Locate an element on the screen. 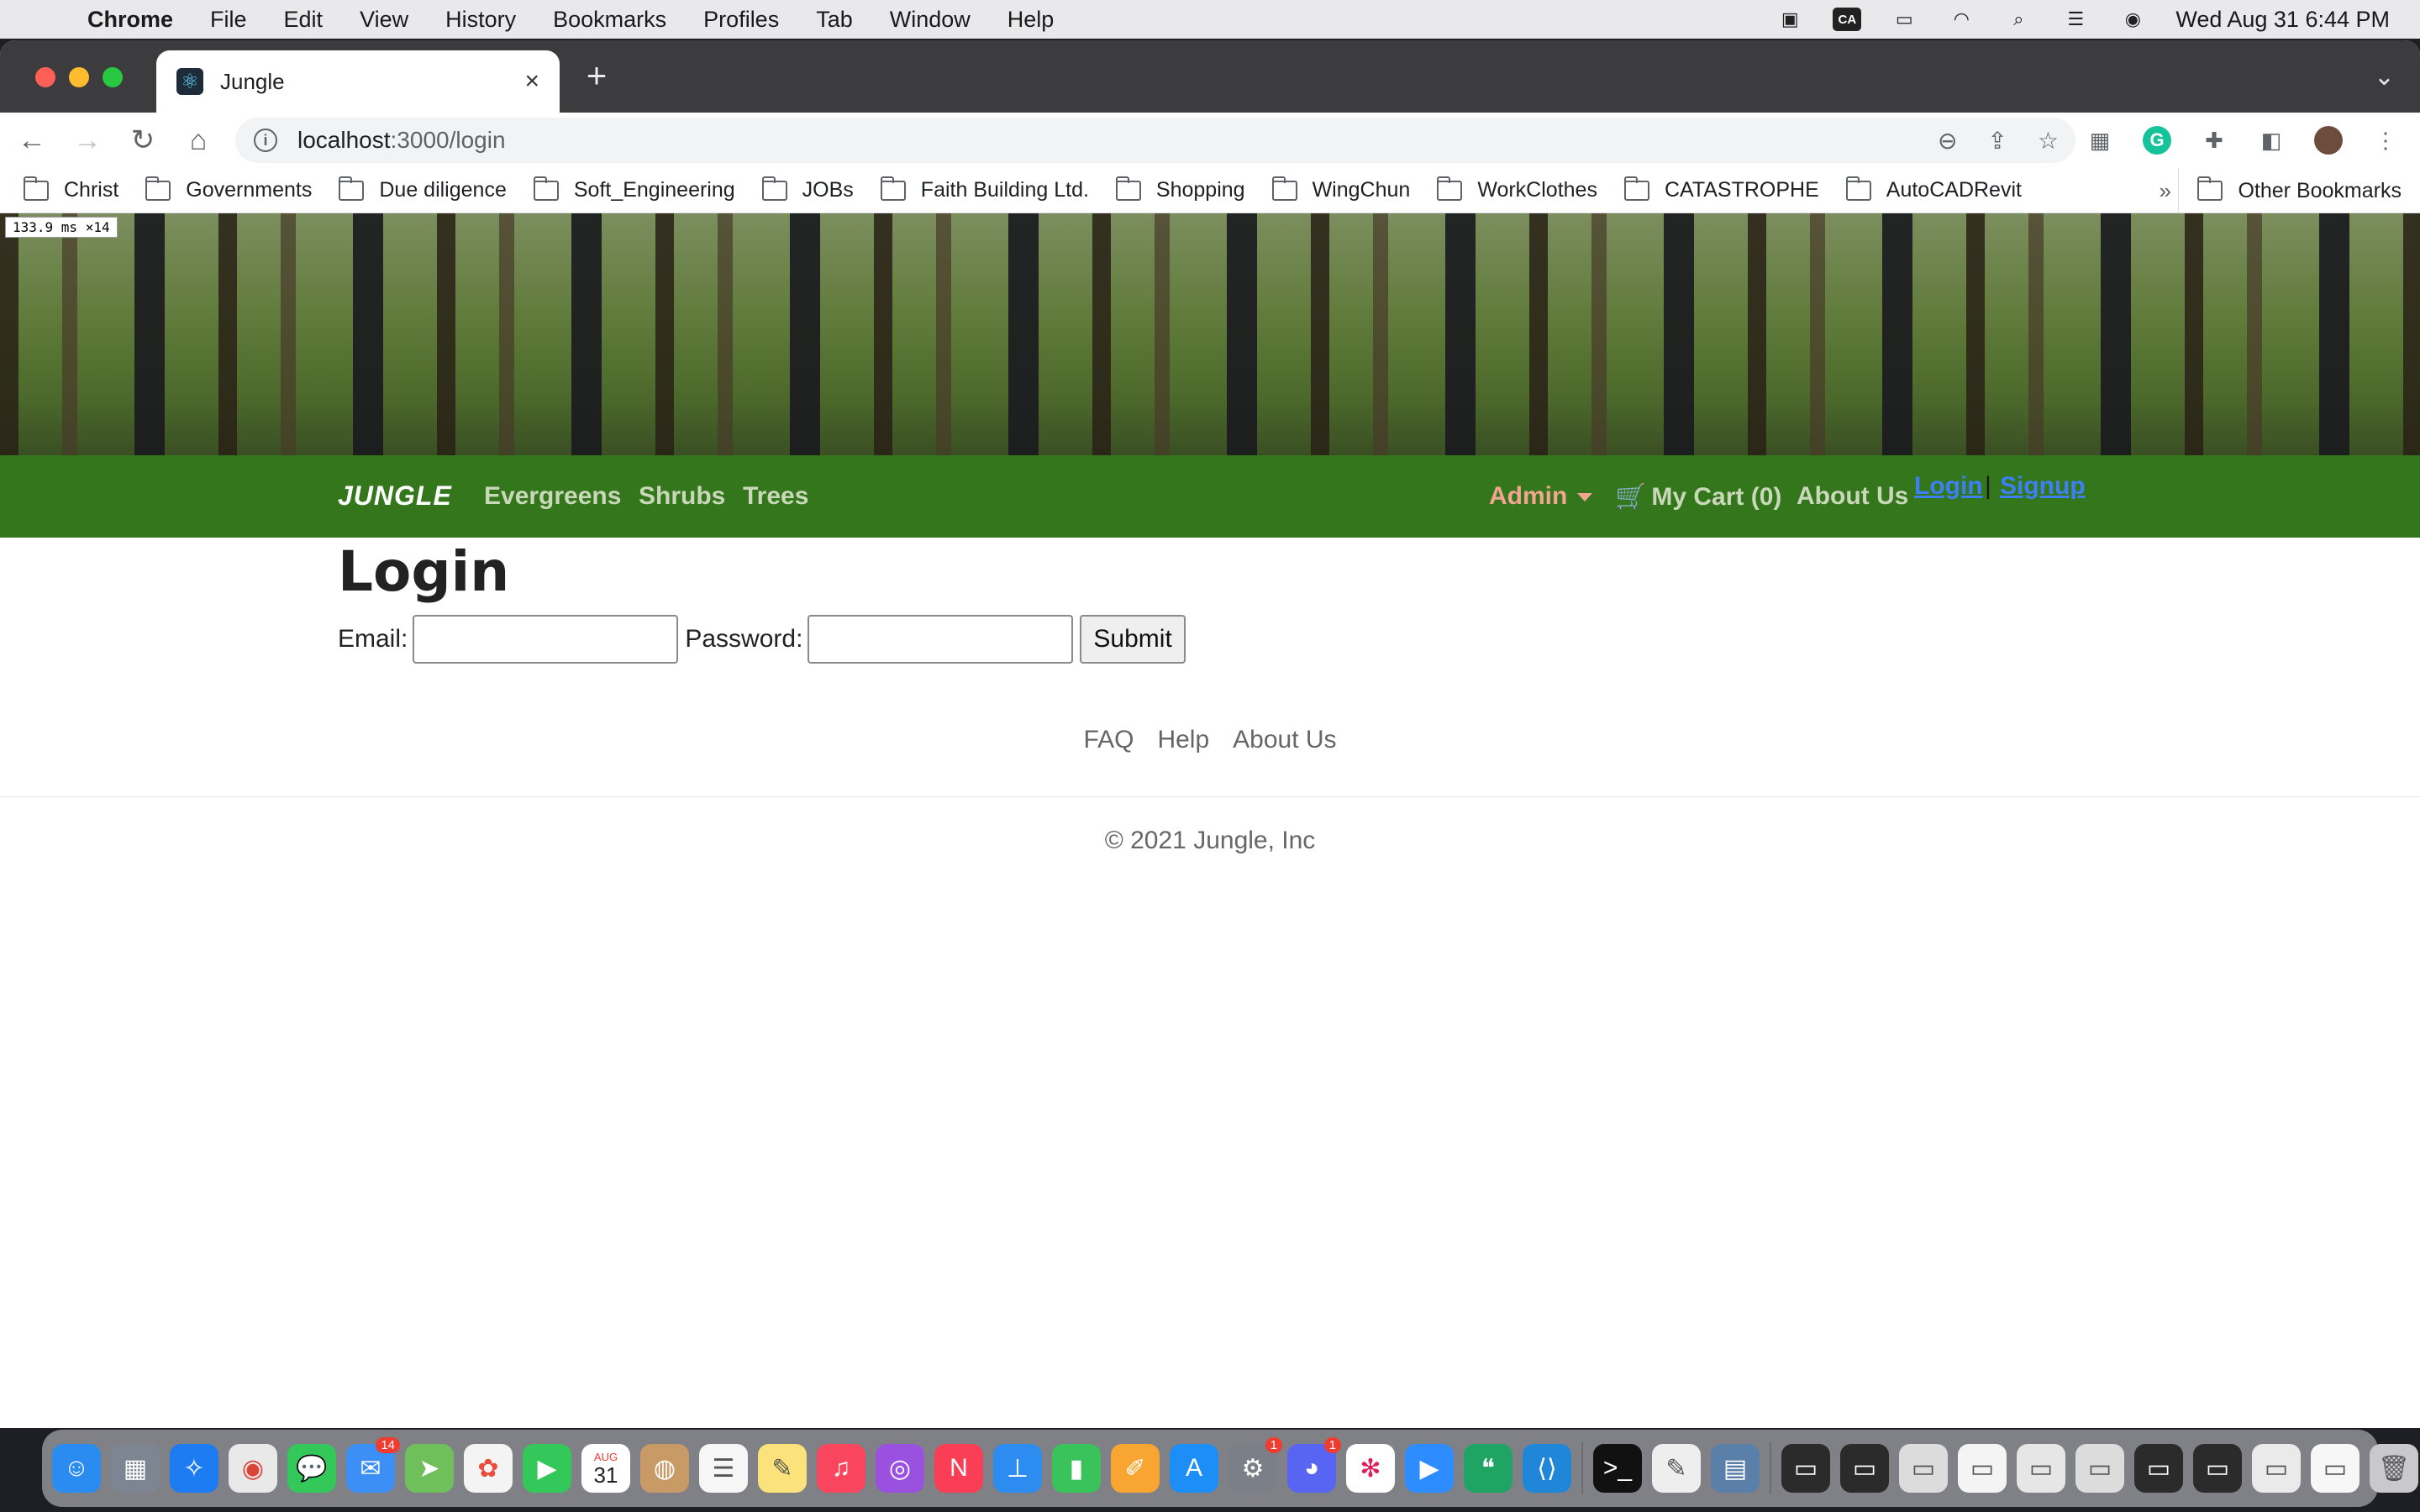 This screenshot has height=1512, width=2420. battery-icon: ▭ is located at coordinates (1904, 19).